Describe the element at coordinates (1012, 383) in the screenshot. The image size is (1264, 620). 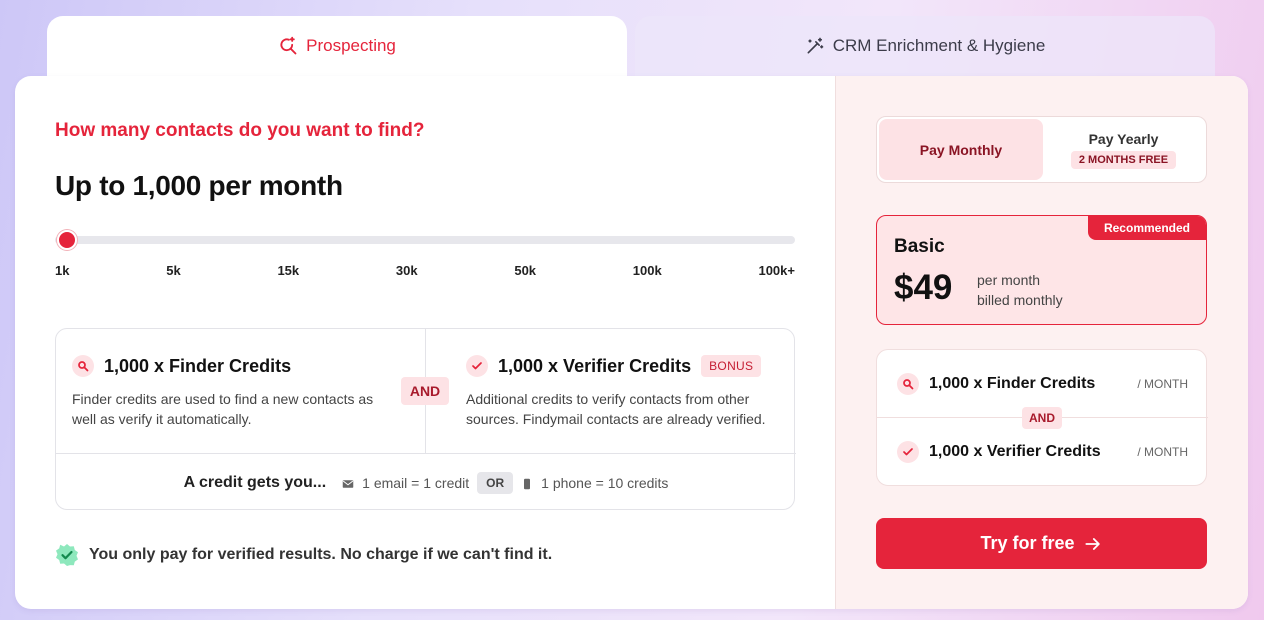
I see `summary-finder-credits: 1,000 x Finder Credits` at that location.